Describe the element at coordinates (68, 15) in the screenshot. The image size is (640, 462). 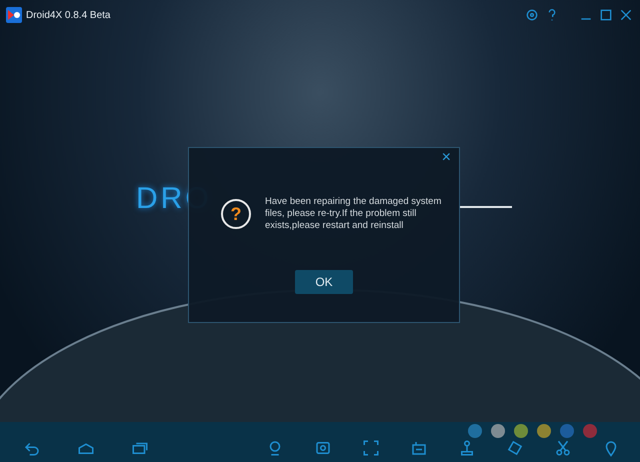
I see `window-title: Droid4X 0.8.4 Beta` at that location.